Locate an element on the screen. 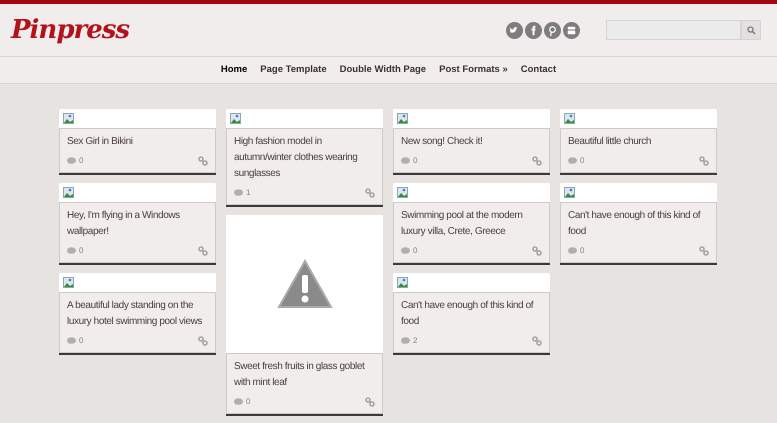 The image size is (777, 423). search-icon is located at coordinates (751, 30).